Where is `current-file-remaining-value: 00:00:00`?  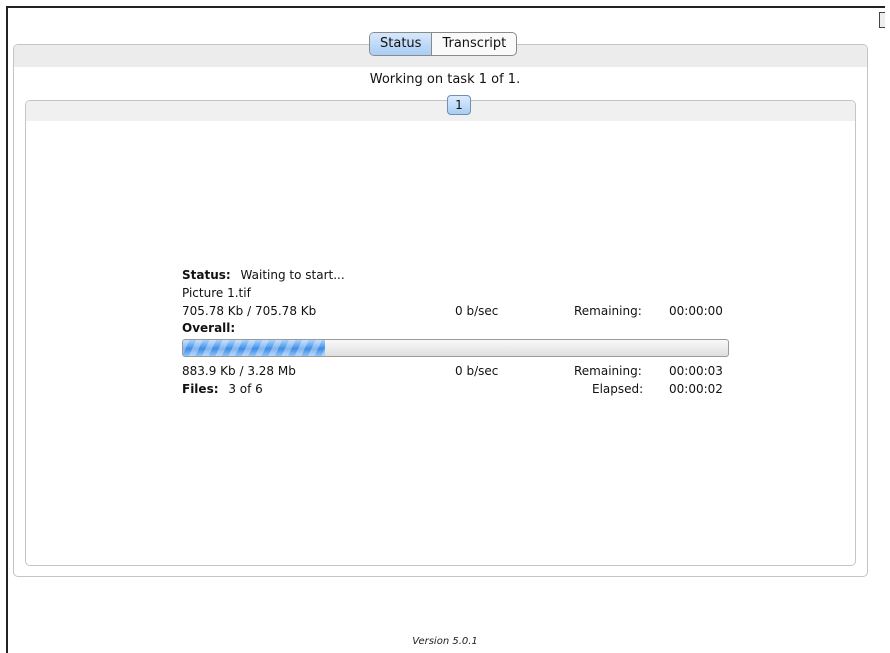 current-file-remaining-value: 00:00:00 is located at coordinates (696, 311).